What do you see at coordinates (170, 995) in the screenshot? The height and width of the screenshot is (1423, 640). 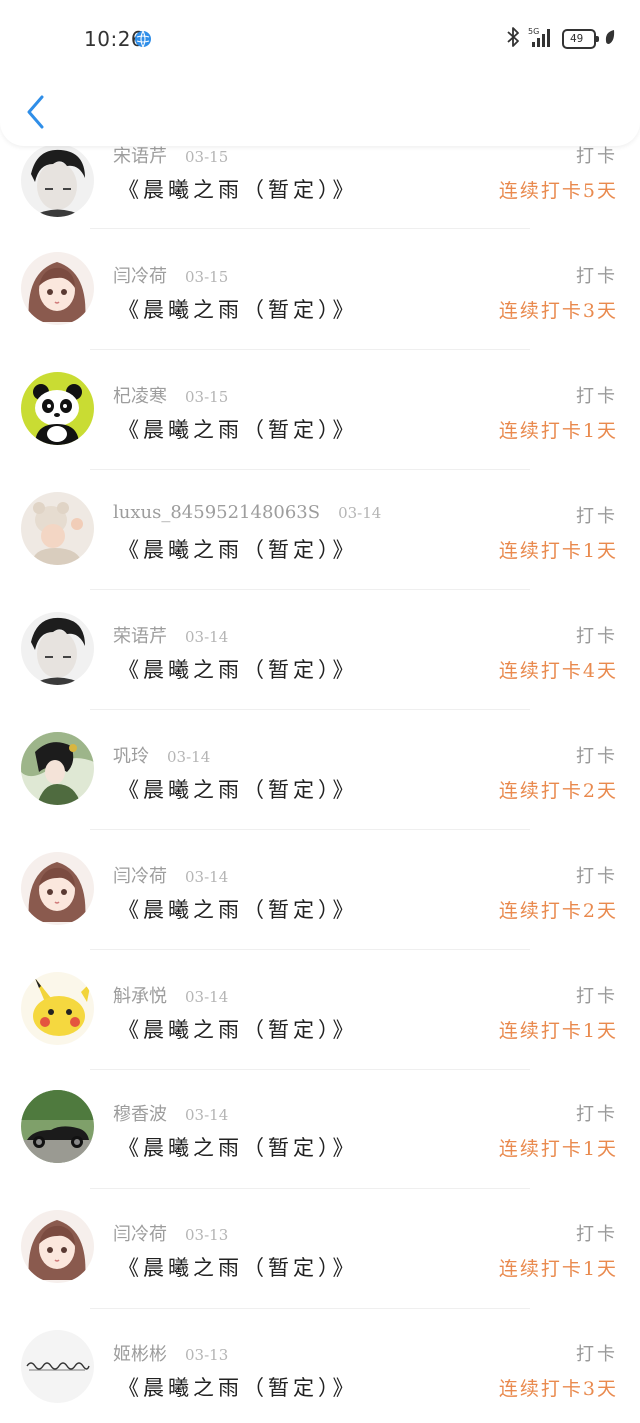 I see `item-meta: 斛承悦 03-14` at bounding box center [170, 995].